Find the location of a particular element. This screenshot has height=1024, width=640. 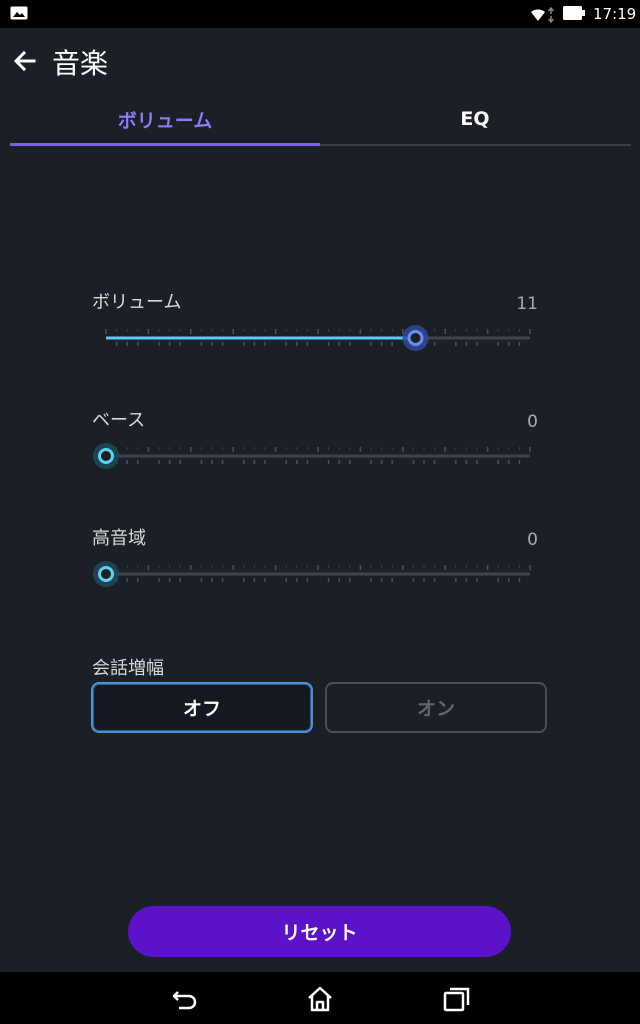

slider-treble: 高音域 0 is located at coordinates (315, 564).